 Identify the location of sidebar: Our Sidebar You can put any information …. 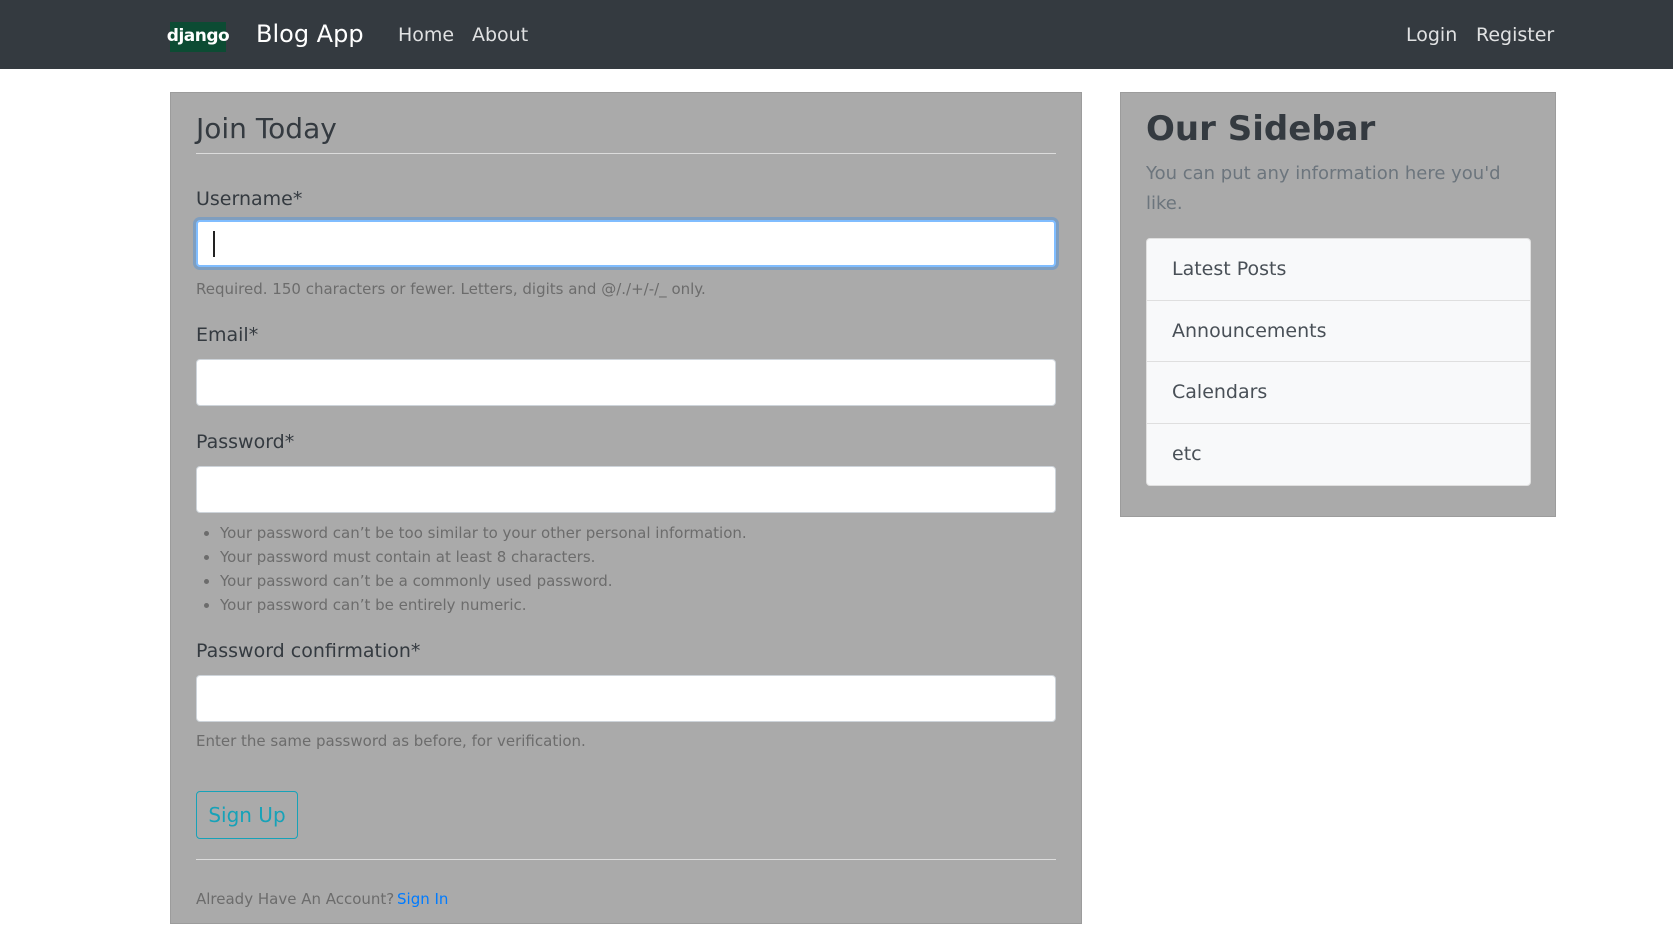
(1338, 304).